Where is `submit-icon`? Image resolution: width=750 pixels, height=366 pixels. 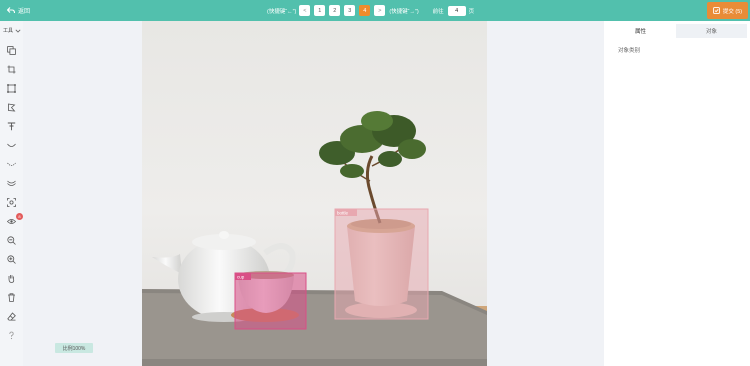
submit-icon is located at coordinates (716, 10).